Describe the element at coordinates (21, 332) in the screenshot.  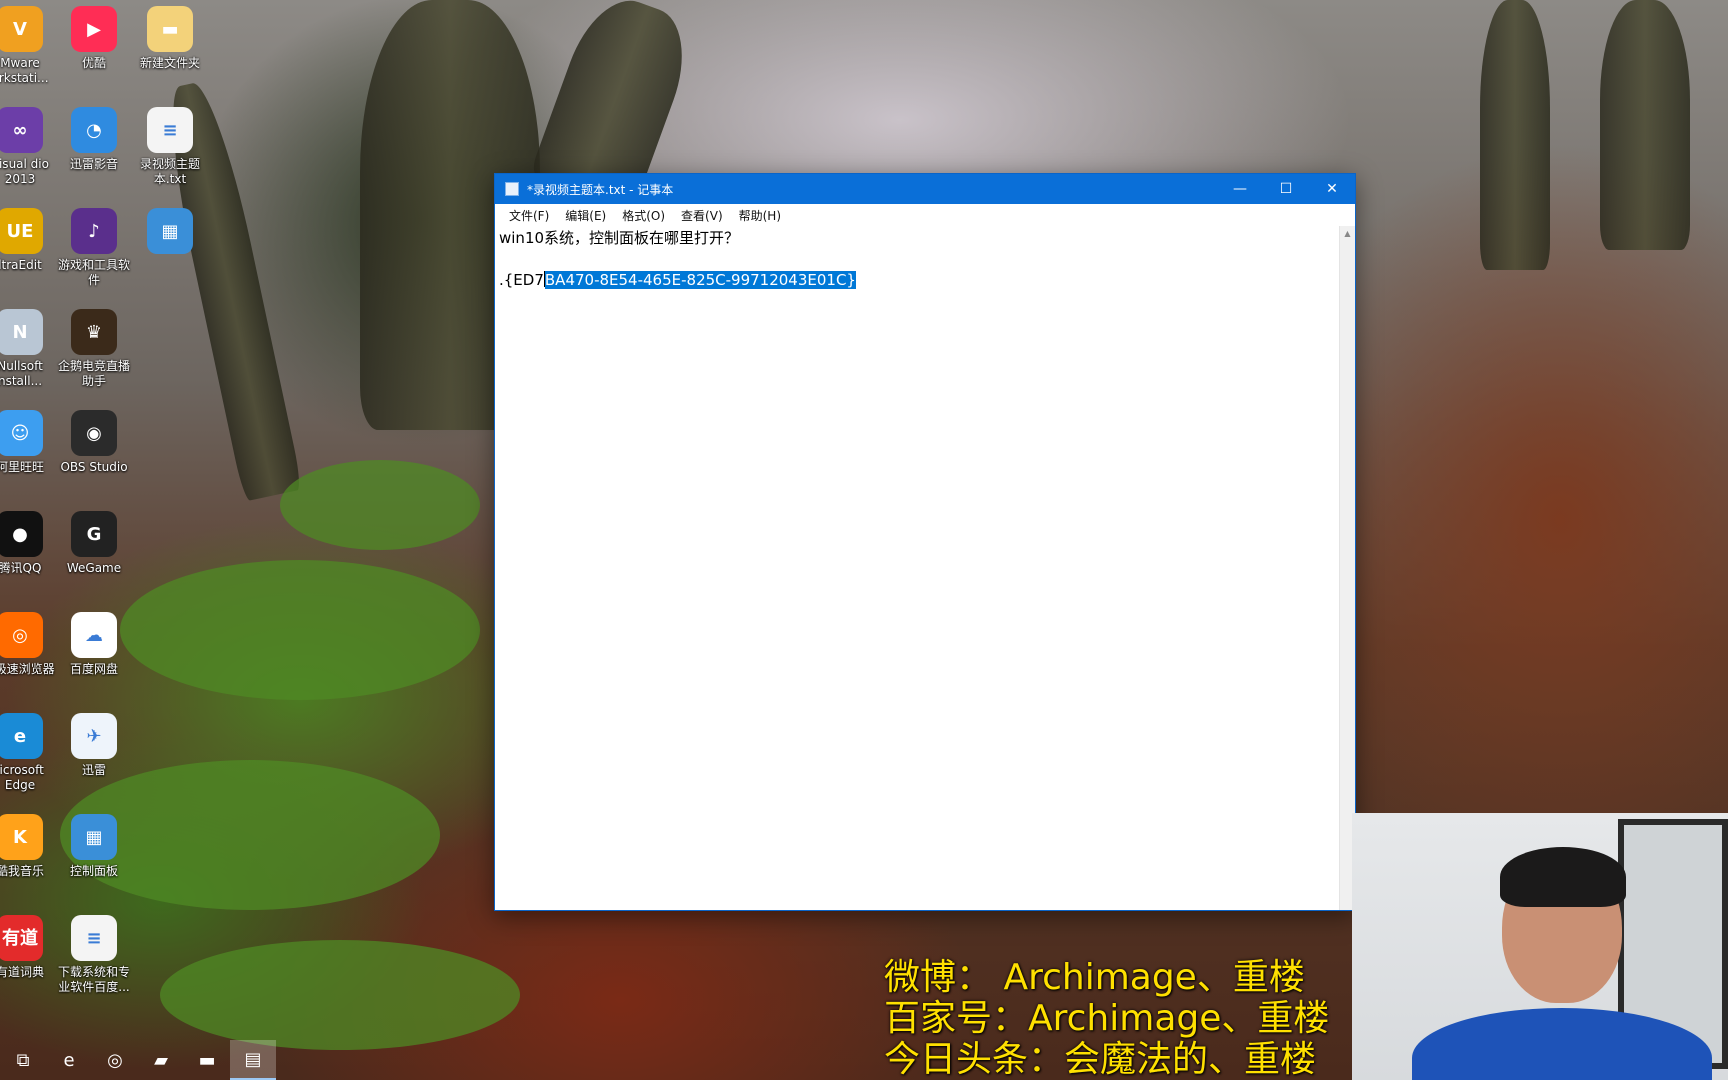
I see `nsis-icon: N` at that location.